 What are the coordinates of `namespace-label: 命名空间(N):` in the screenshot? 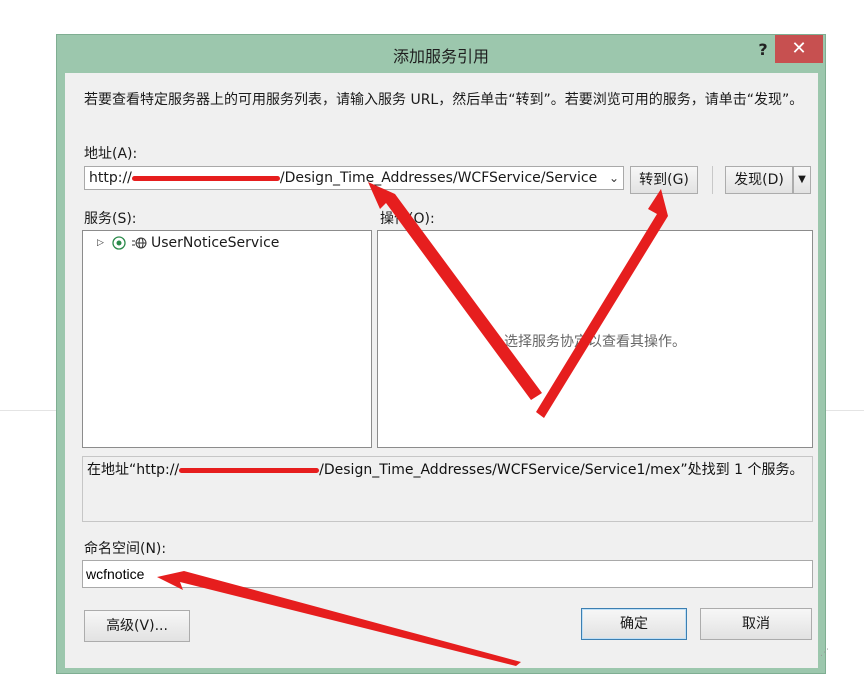 It's located at (125, 549).